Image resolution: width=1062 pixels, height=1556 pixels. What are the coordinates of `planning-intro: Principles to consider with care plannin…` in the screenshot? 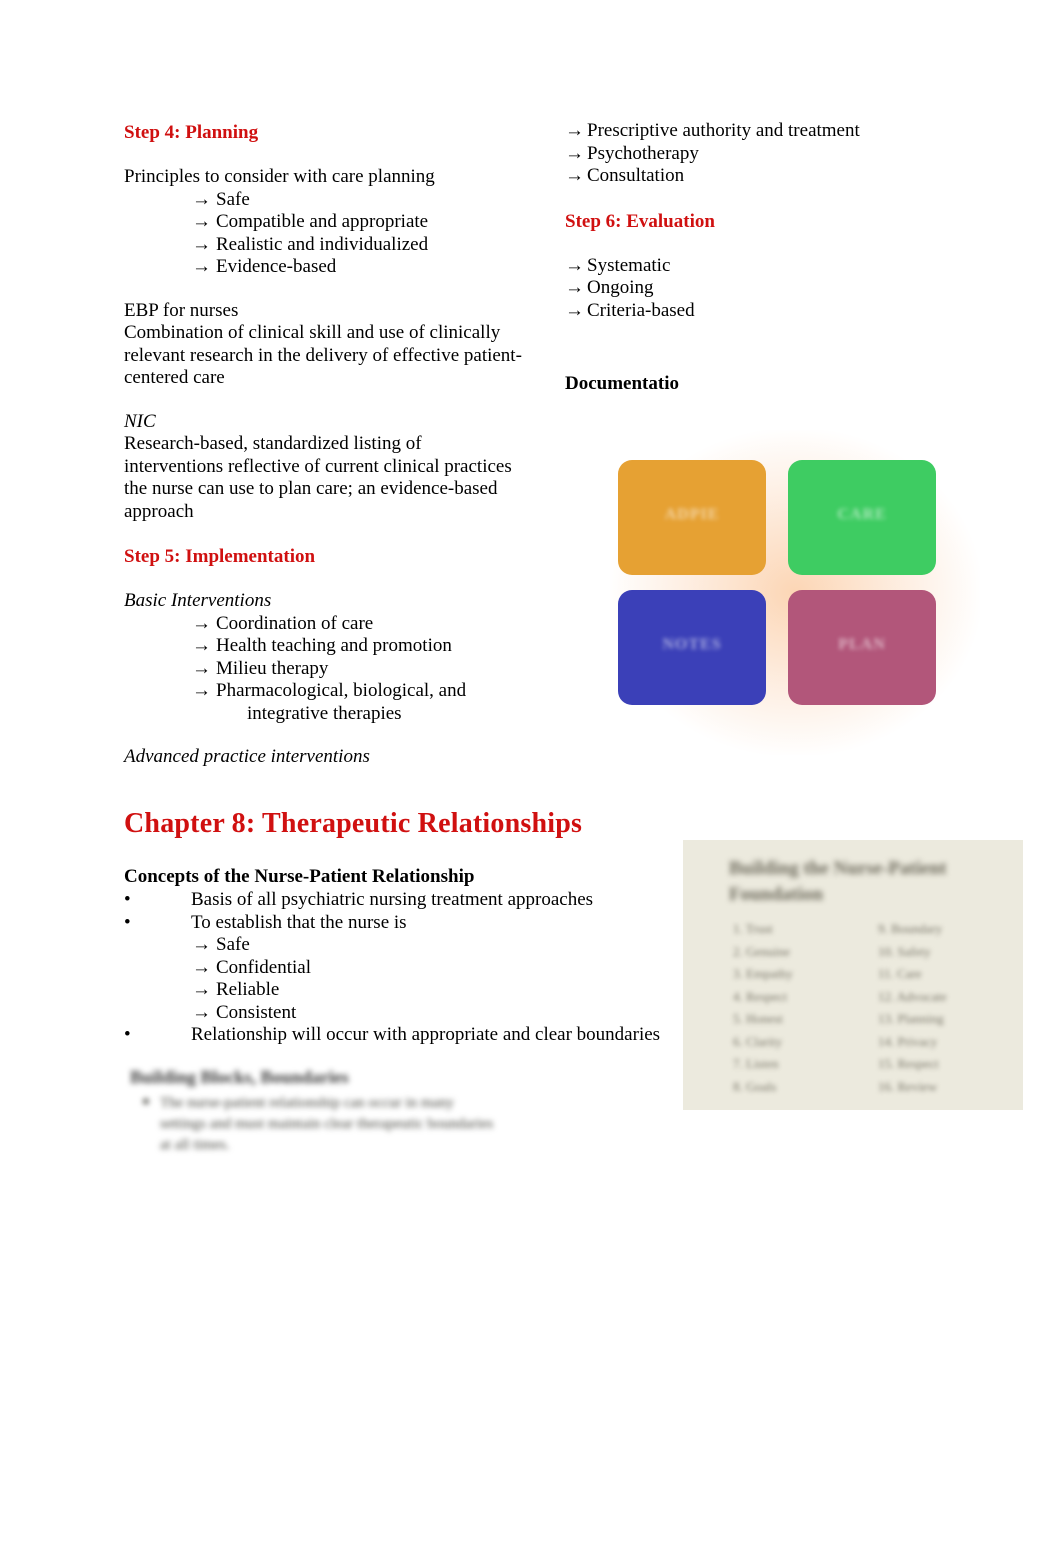 It's located at (279, 176).